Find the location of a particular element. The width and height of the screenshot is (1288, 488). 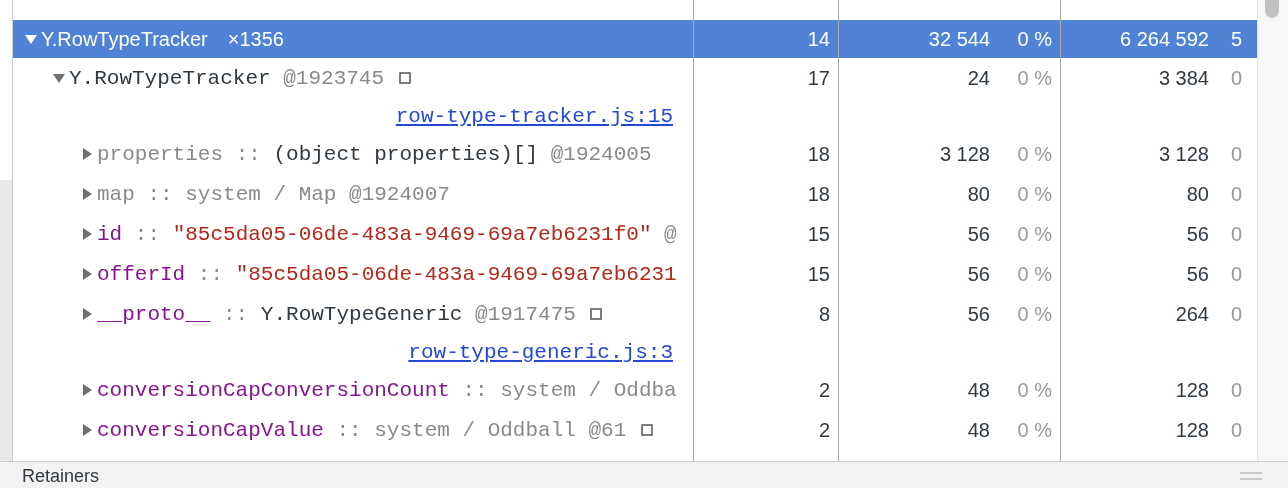

tree-row: map :: system / Map @1924007 18 80 0 % 80 0 is located at coordinates (635, 194).